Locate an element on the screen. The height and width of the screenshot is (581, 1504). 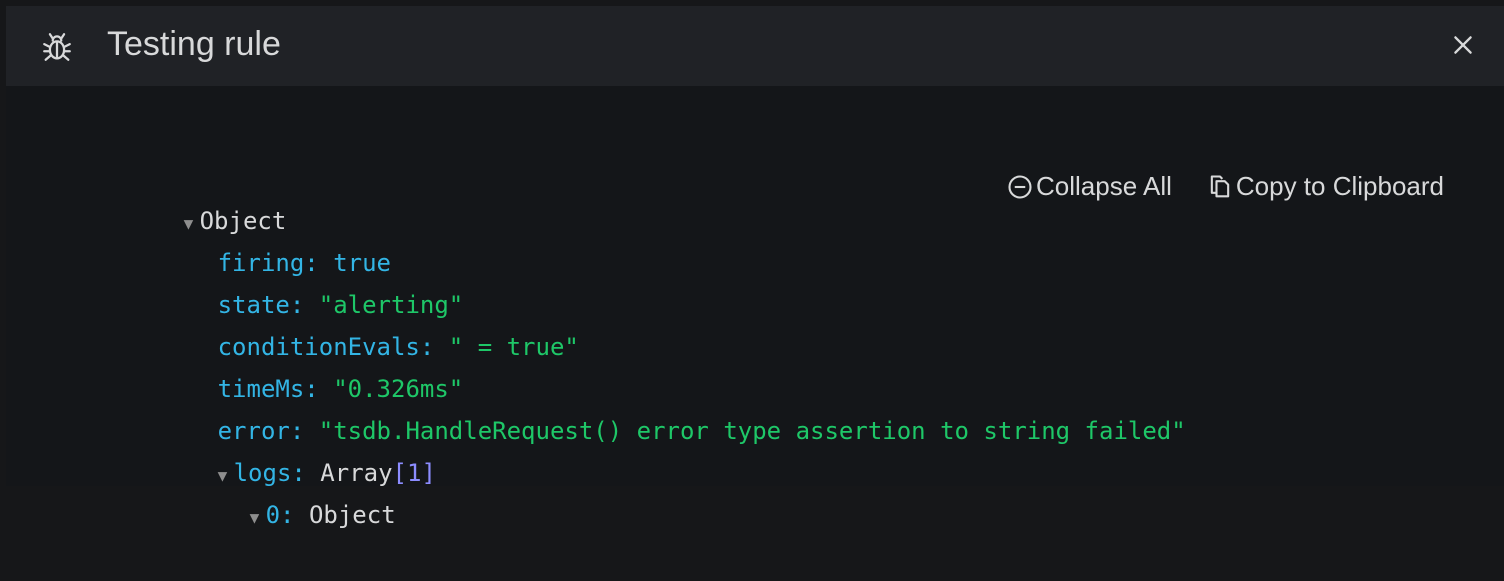
value-time-ms: "0.326ms" is located at coordinates (398, 389).